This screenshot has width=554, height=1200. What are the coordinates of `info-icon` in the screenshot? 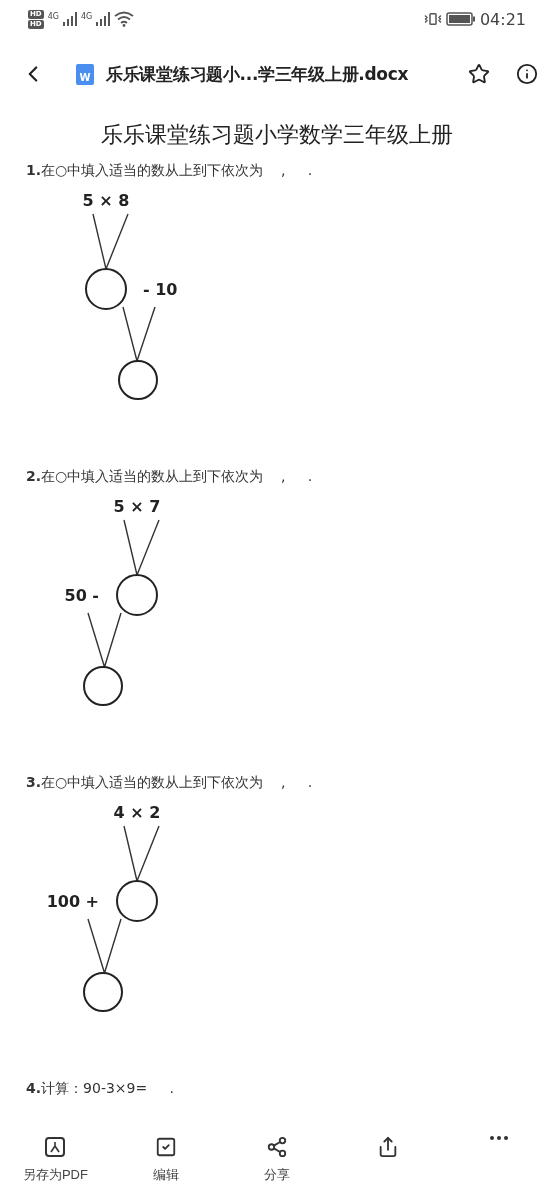 It's located at (527, 74).